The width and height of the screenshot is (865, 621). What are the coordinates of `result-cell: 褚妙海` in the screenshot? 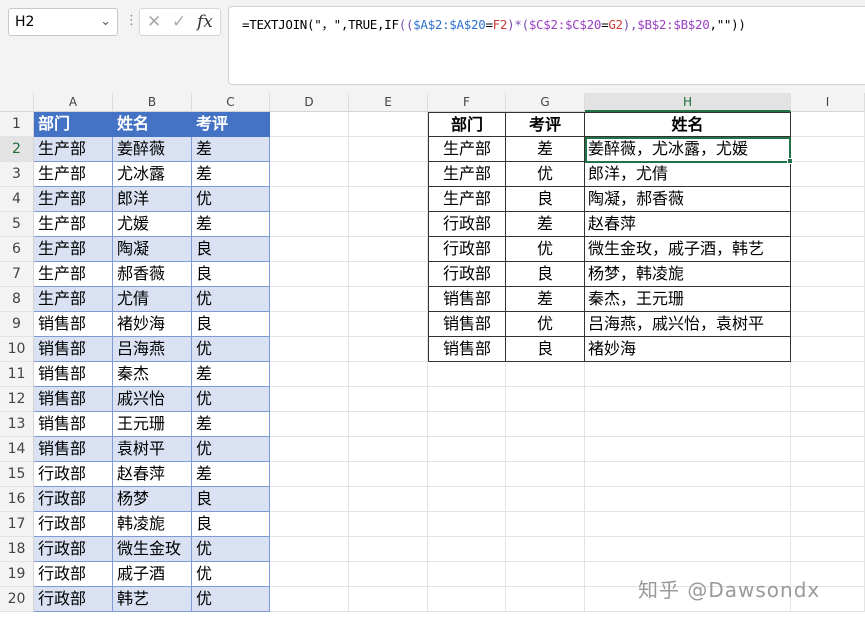 It's located at (688, 349).